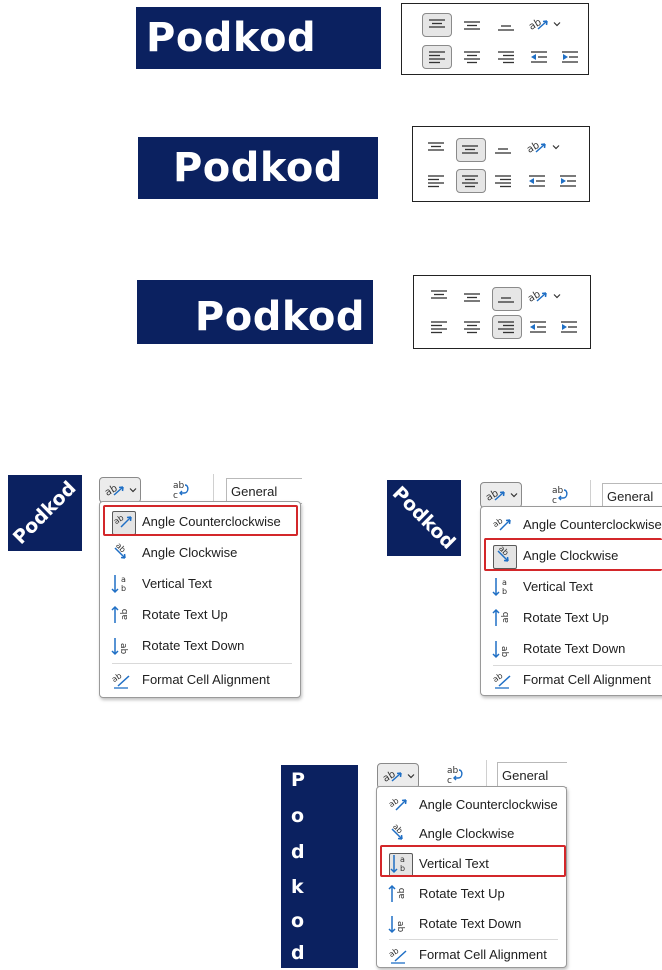 The image size is (662, 970). What do you see at coordinates (558, 586) in the screenshot?
I see `menu-item-label: Vertical Text` at bounding box center [558, 586].